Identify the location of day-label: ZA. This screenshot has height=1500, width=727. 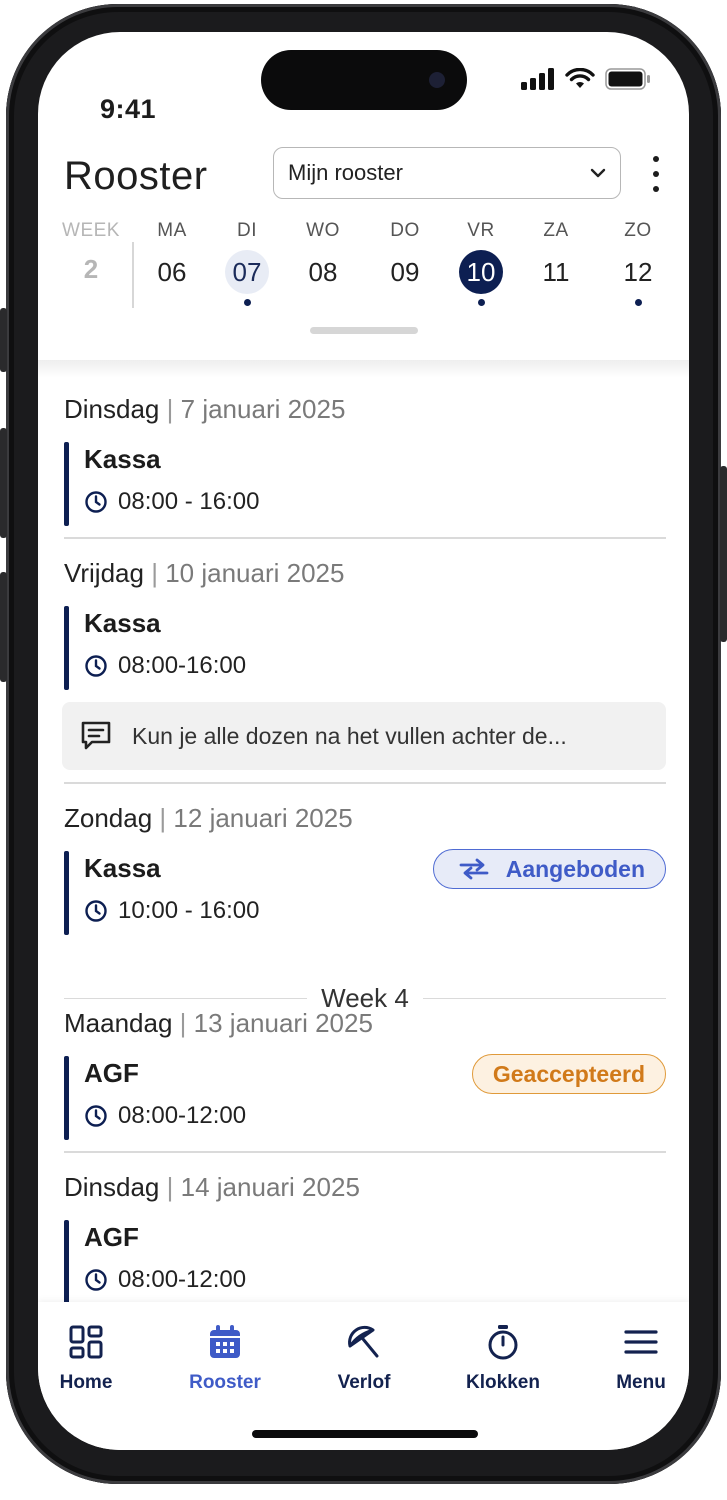
(556, 230).